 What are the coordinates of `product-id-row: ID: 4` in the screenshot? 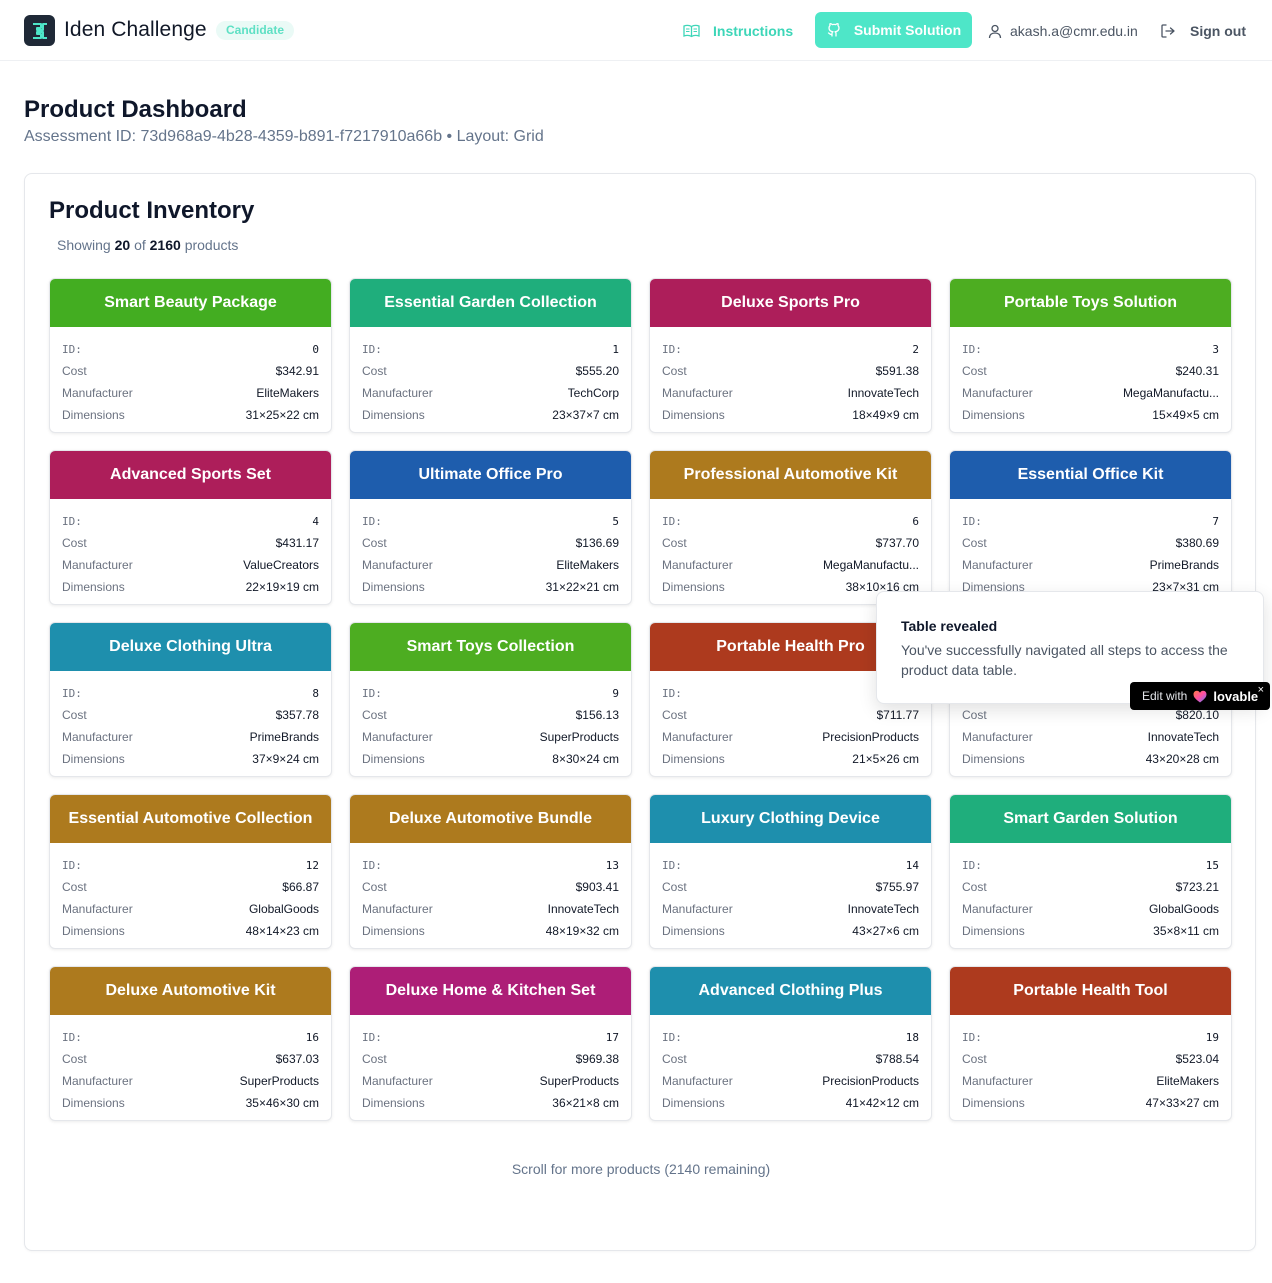 It's located at (190, 521).